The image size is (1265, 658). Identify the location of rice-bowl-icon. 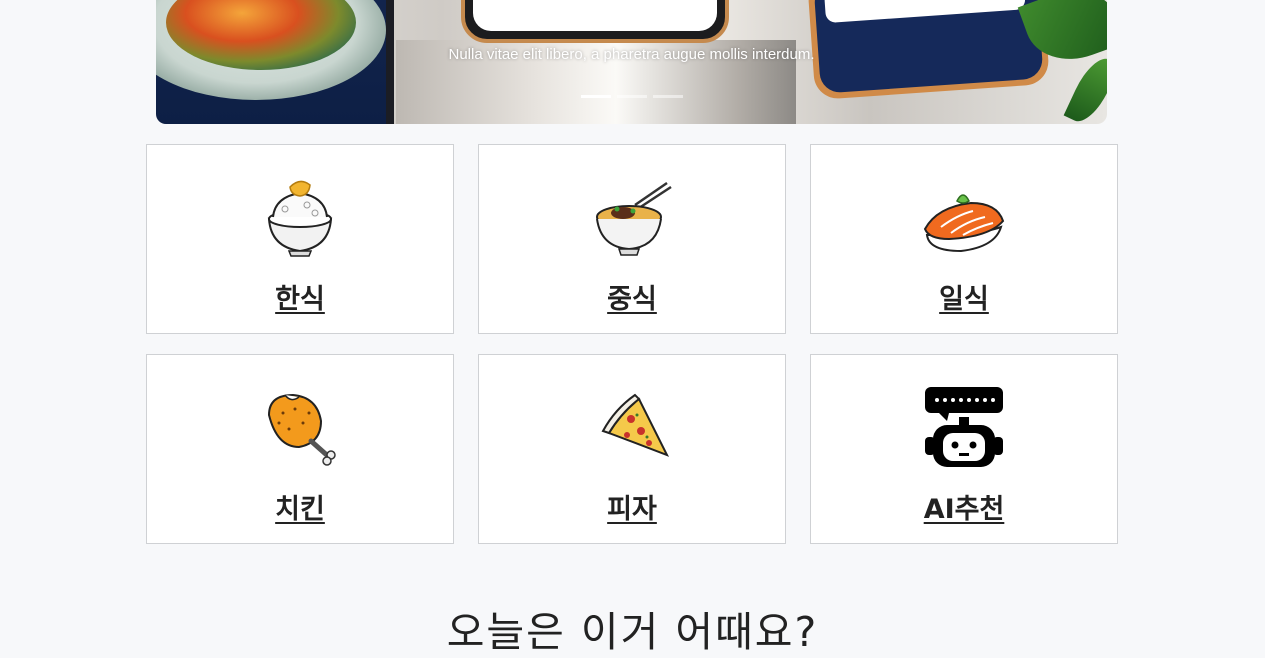
(300, 218).